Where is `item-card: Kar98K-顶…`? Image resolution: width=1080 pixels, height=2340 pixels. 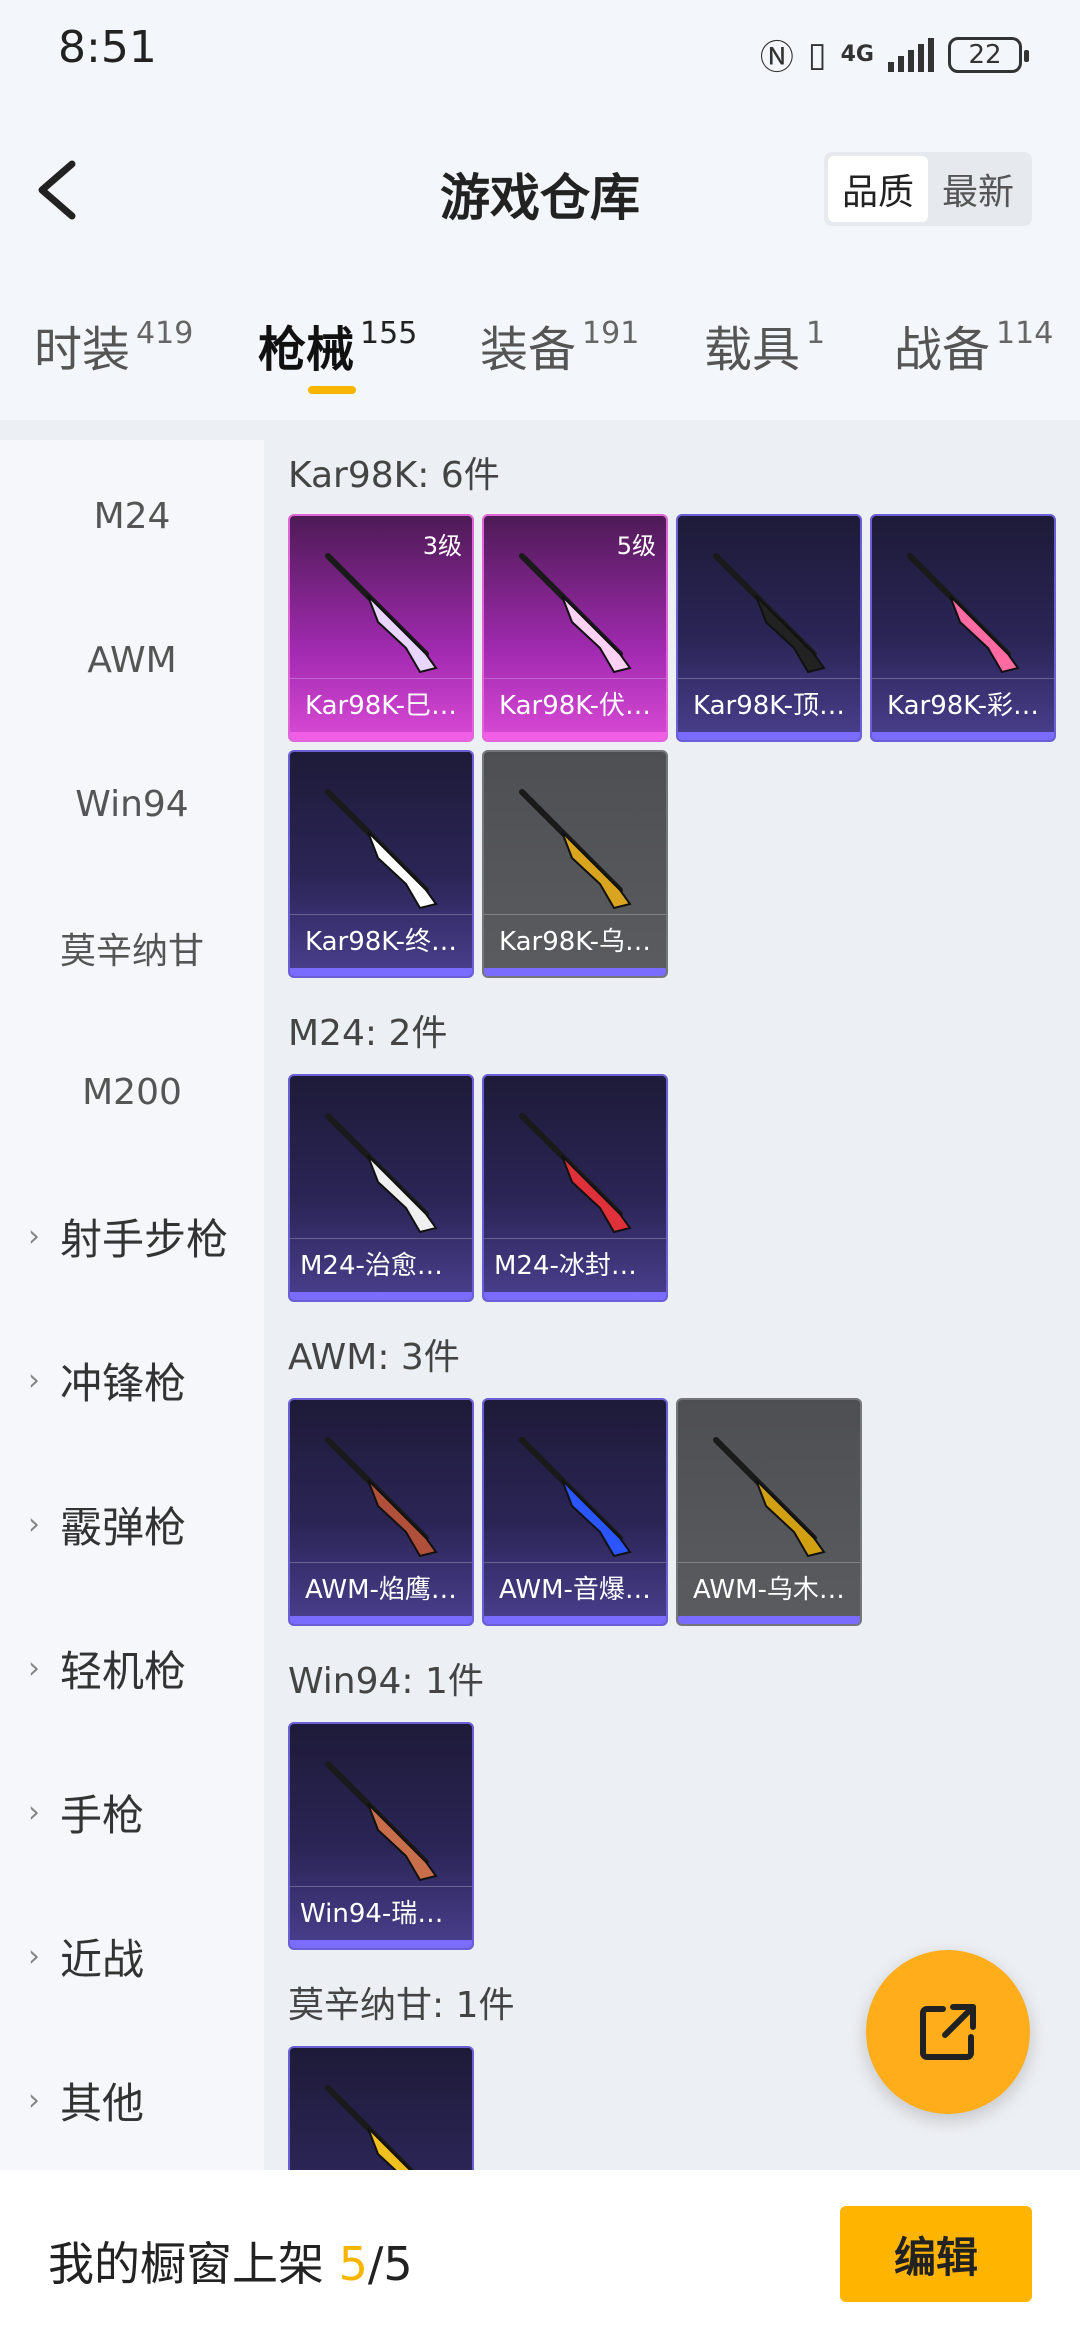
item-card: Kar98K-顶… is located at coordinates (769, 628).